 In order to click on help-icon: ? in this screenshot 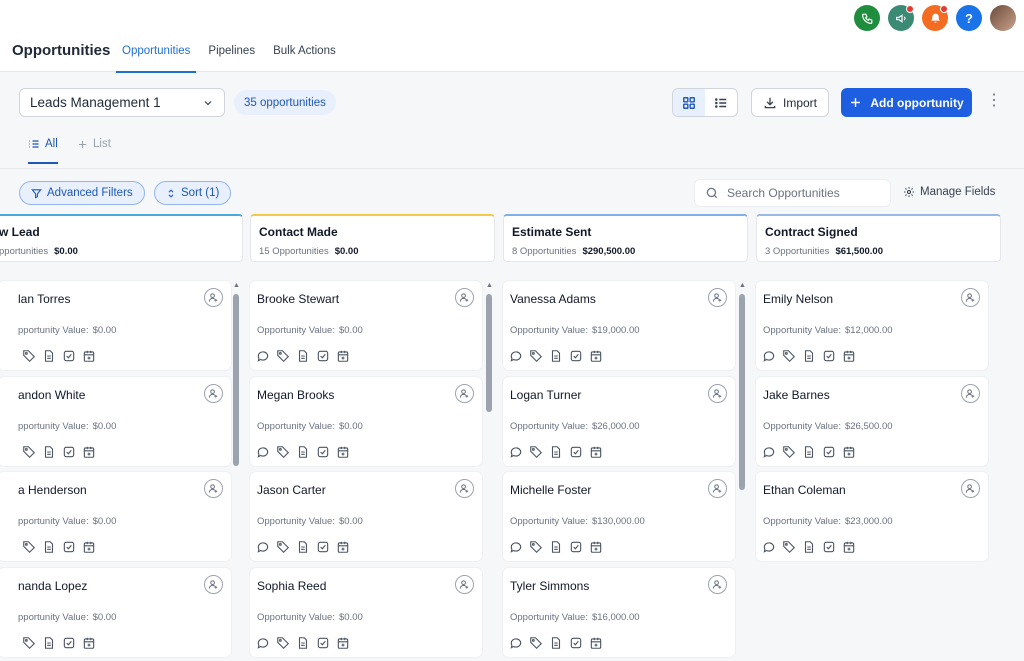, I will do `click(969, 18)`.